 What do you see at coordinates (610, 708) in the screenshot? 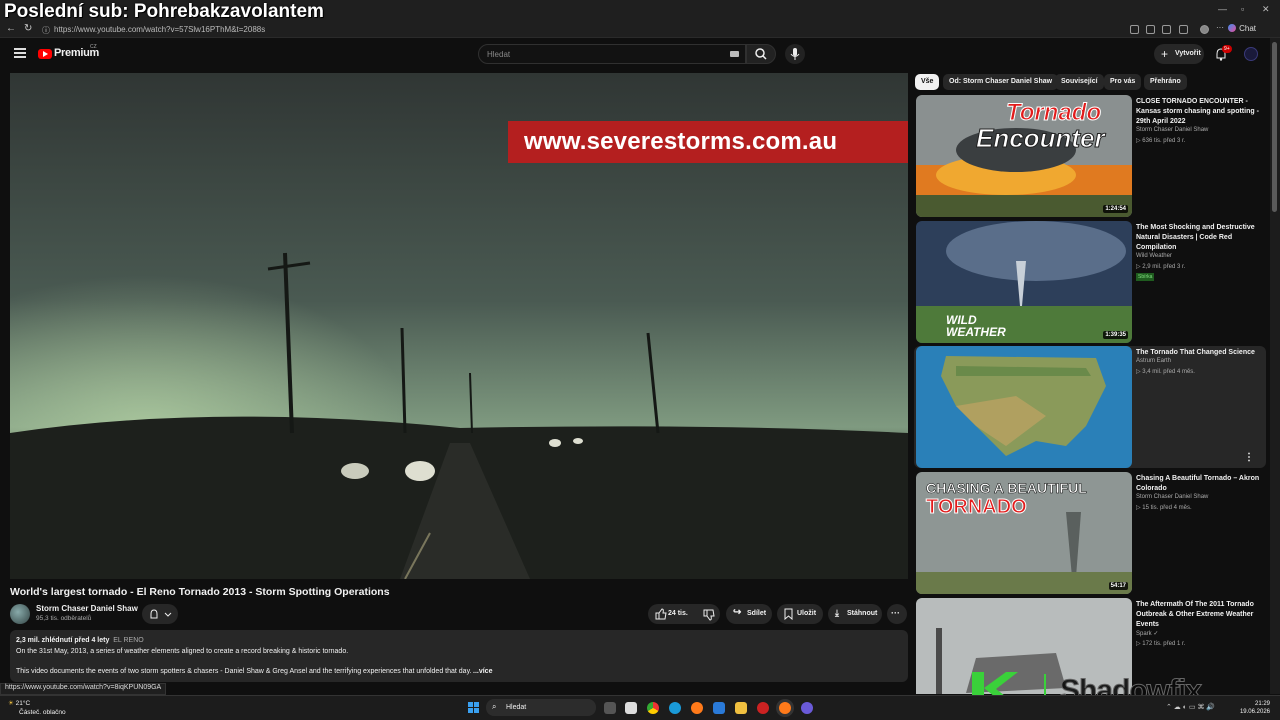
I see `task-view-icon` at bounding box center [610, 708].